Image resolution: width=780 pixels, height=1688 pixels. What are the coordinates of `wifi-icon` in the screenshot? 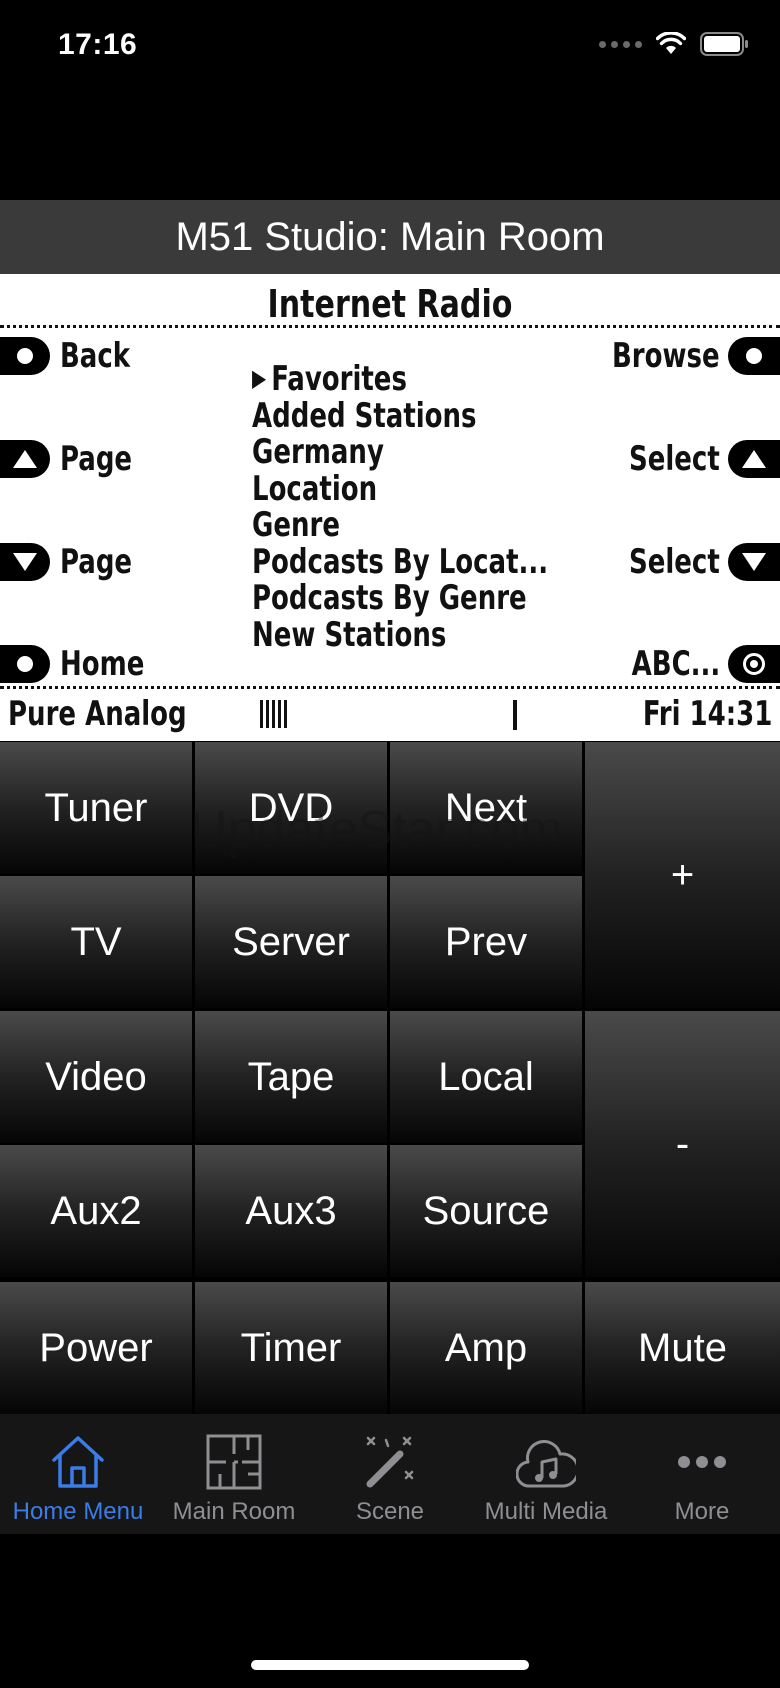 It's located at (671, 43).